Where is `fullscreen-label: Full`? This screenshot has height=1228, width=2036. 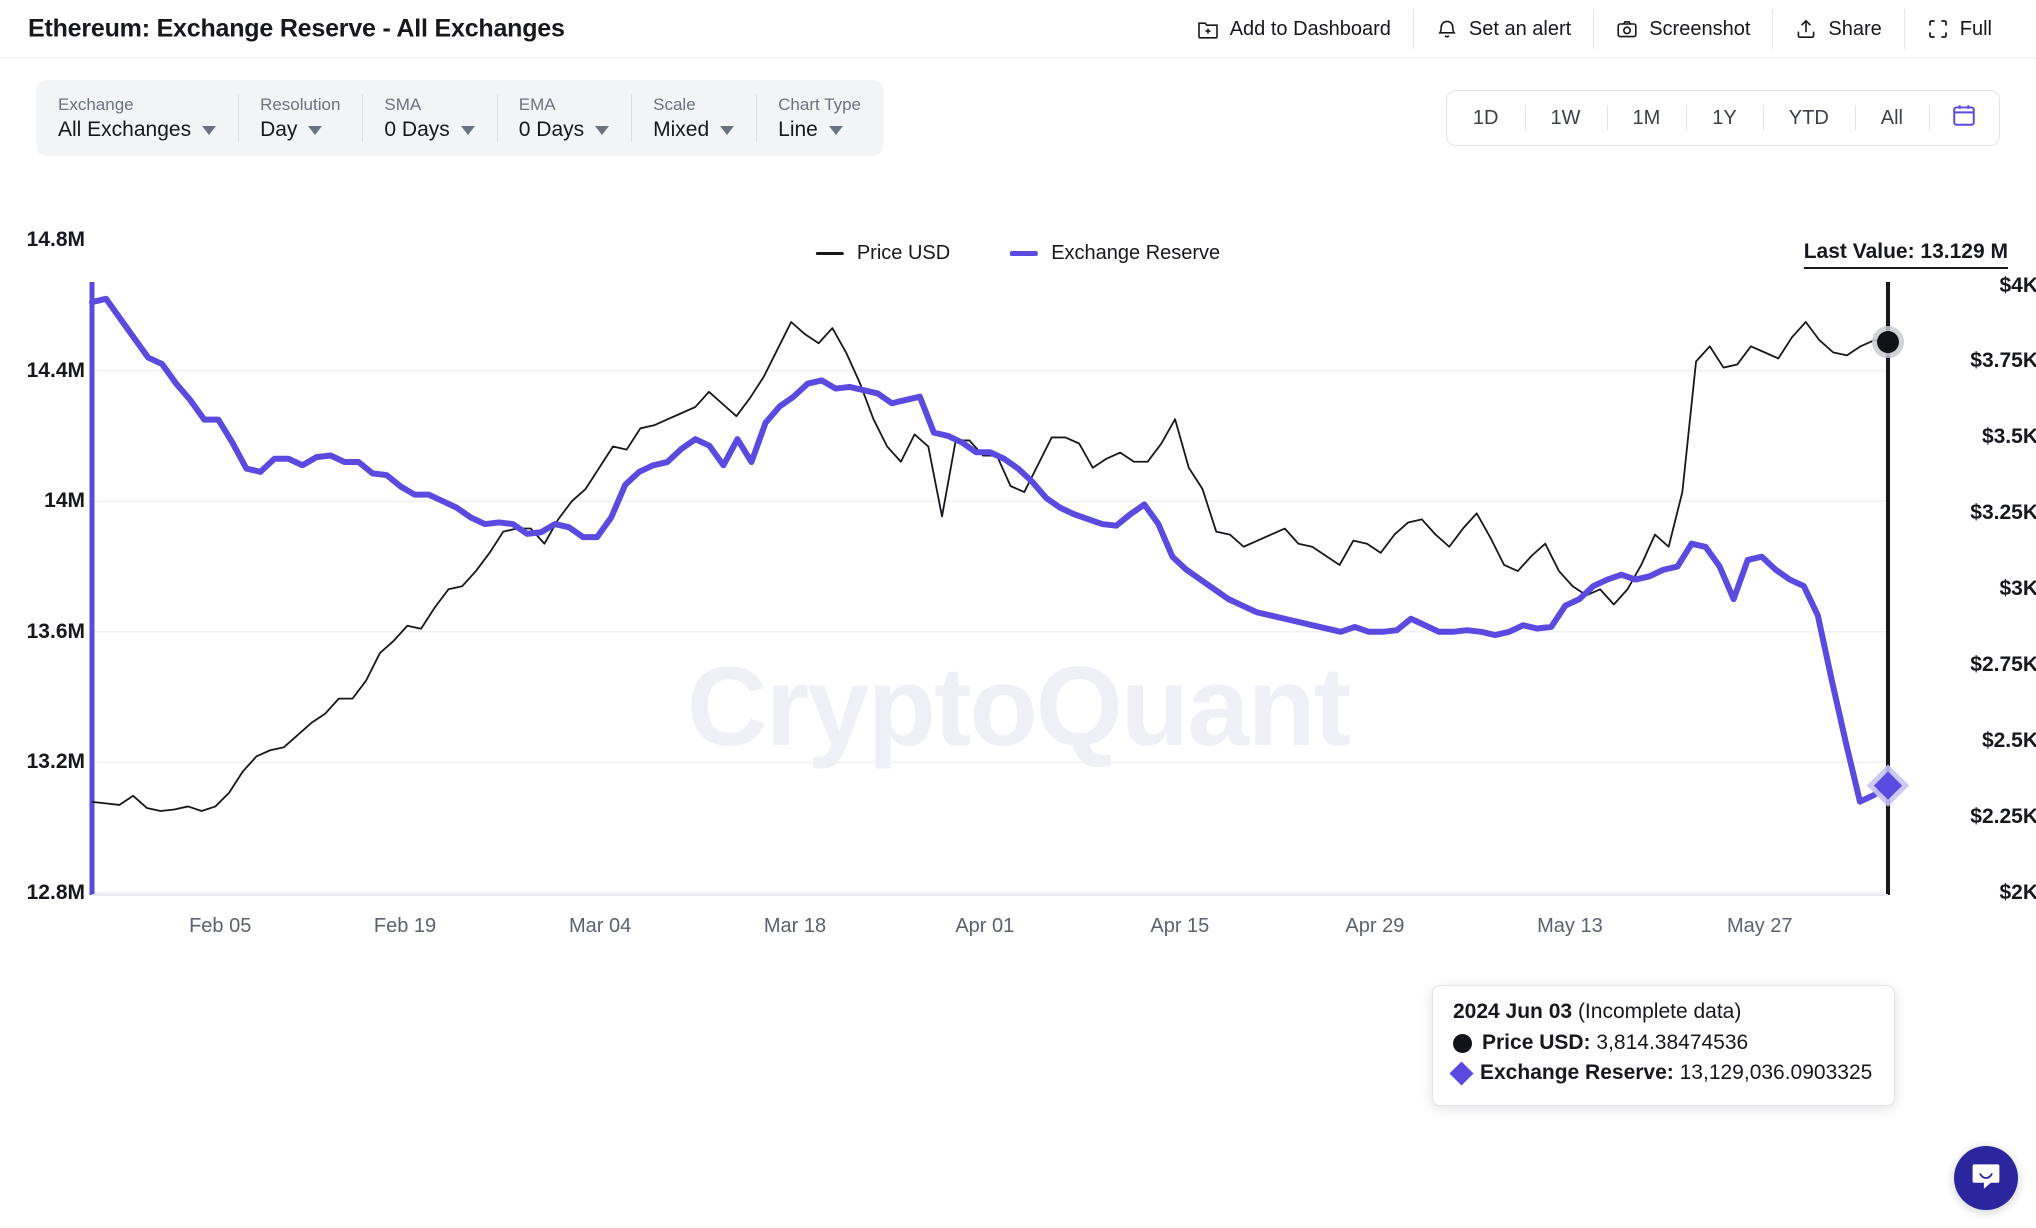 fullscreen-label: Full is located at coordinates (1975, 28).